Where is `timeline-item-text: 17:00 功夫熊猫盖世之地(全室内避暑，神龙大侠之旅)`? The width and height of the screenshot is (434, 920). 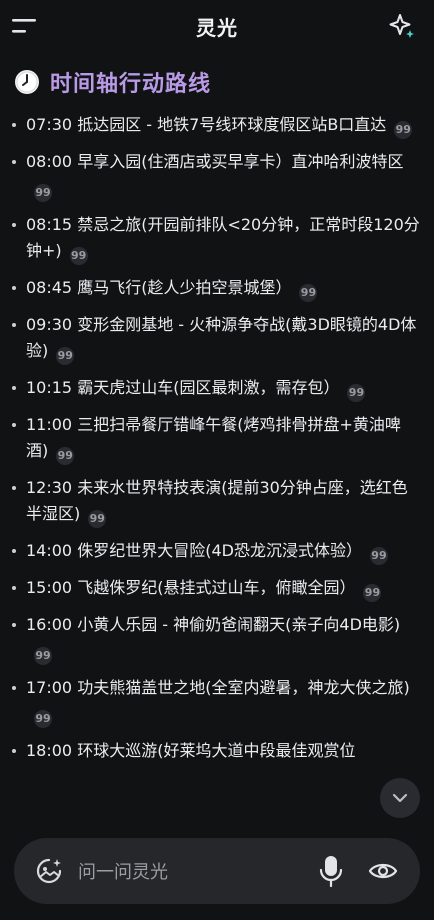 timeline-item-text: 17:00 功夫熊猫盖世之地(全室内避暑，神龙大侠之旅) is located at coordinates (218, 687).